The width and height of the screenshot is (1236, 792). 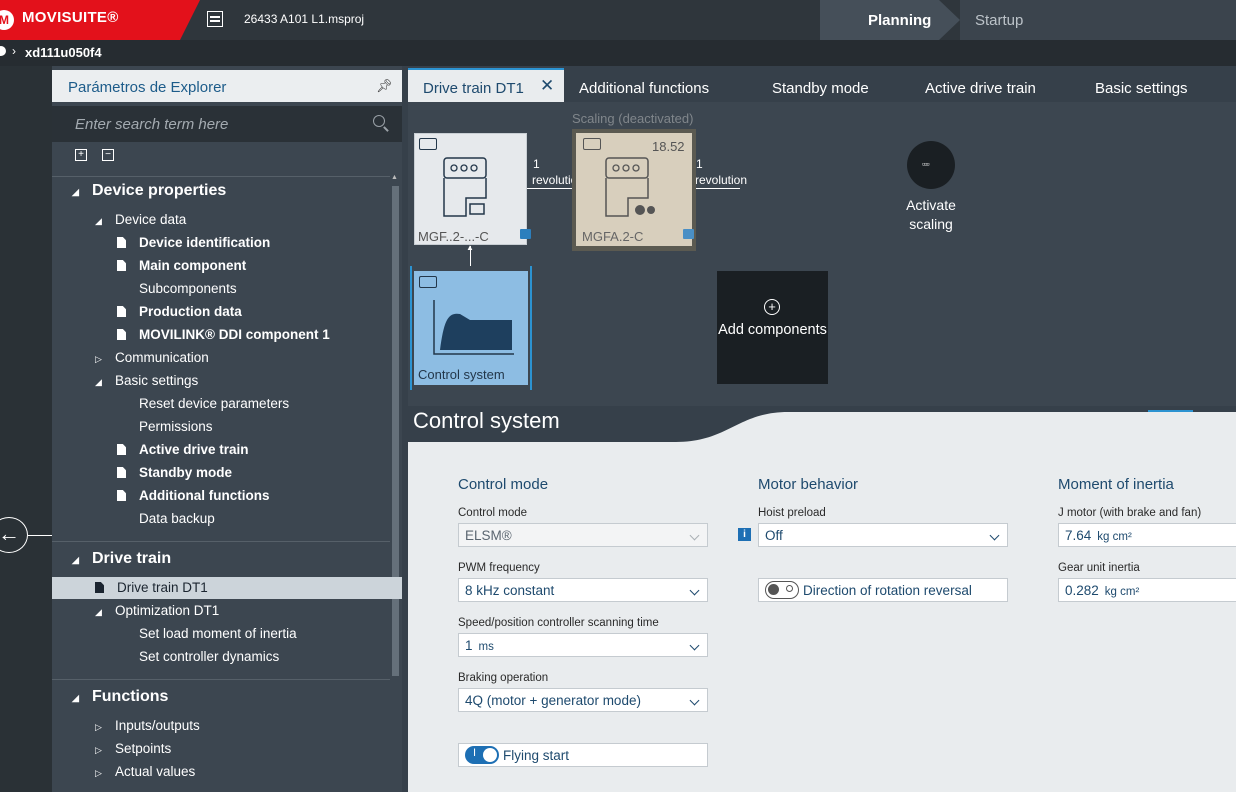 What do you see at coordinates (899, 20) in the screenshot?
I see `mode-tab-planning-label: Planning` at bounding box center [899, 20].